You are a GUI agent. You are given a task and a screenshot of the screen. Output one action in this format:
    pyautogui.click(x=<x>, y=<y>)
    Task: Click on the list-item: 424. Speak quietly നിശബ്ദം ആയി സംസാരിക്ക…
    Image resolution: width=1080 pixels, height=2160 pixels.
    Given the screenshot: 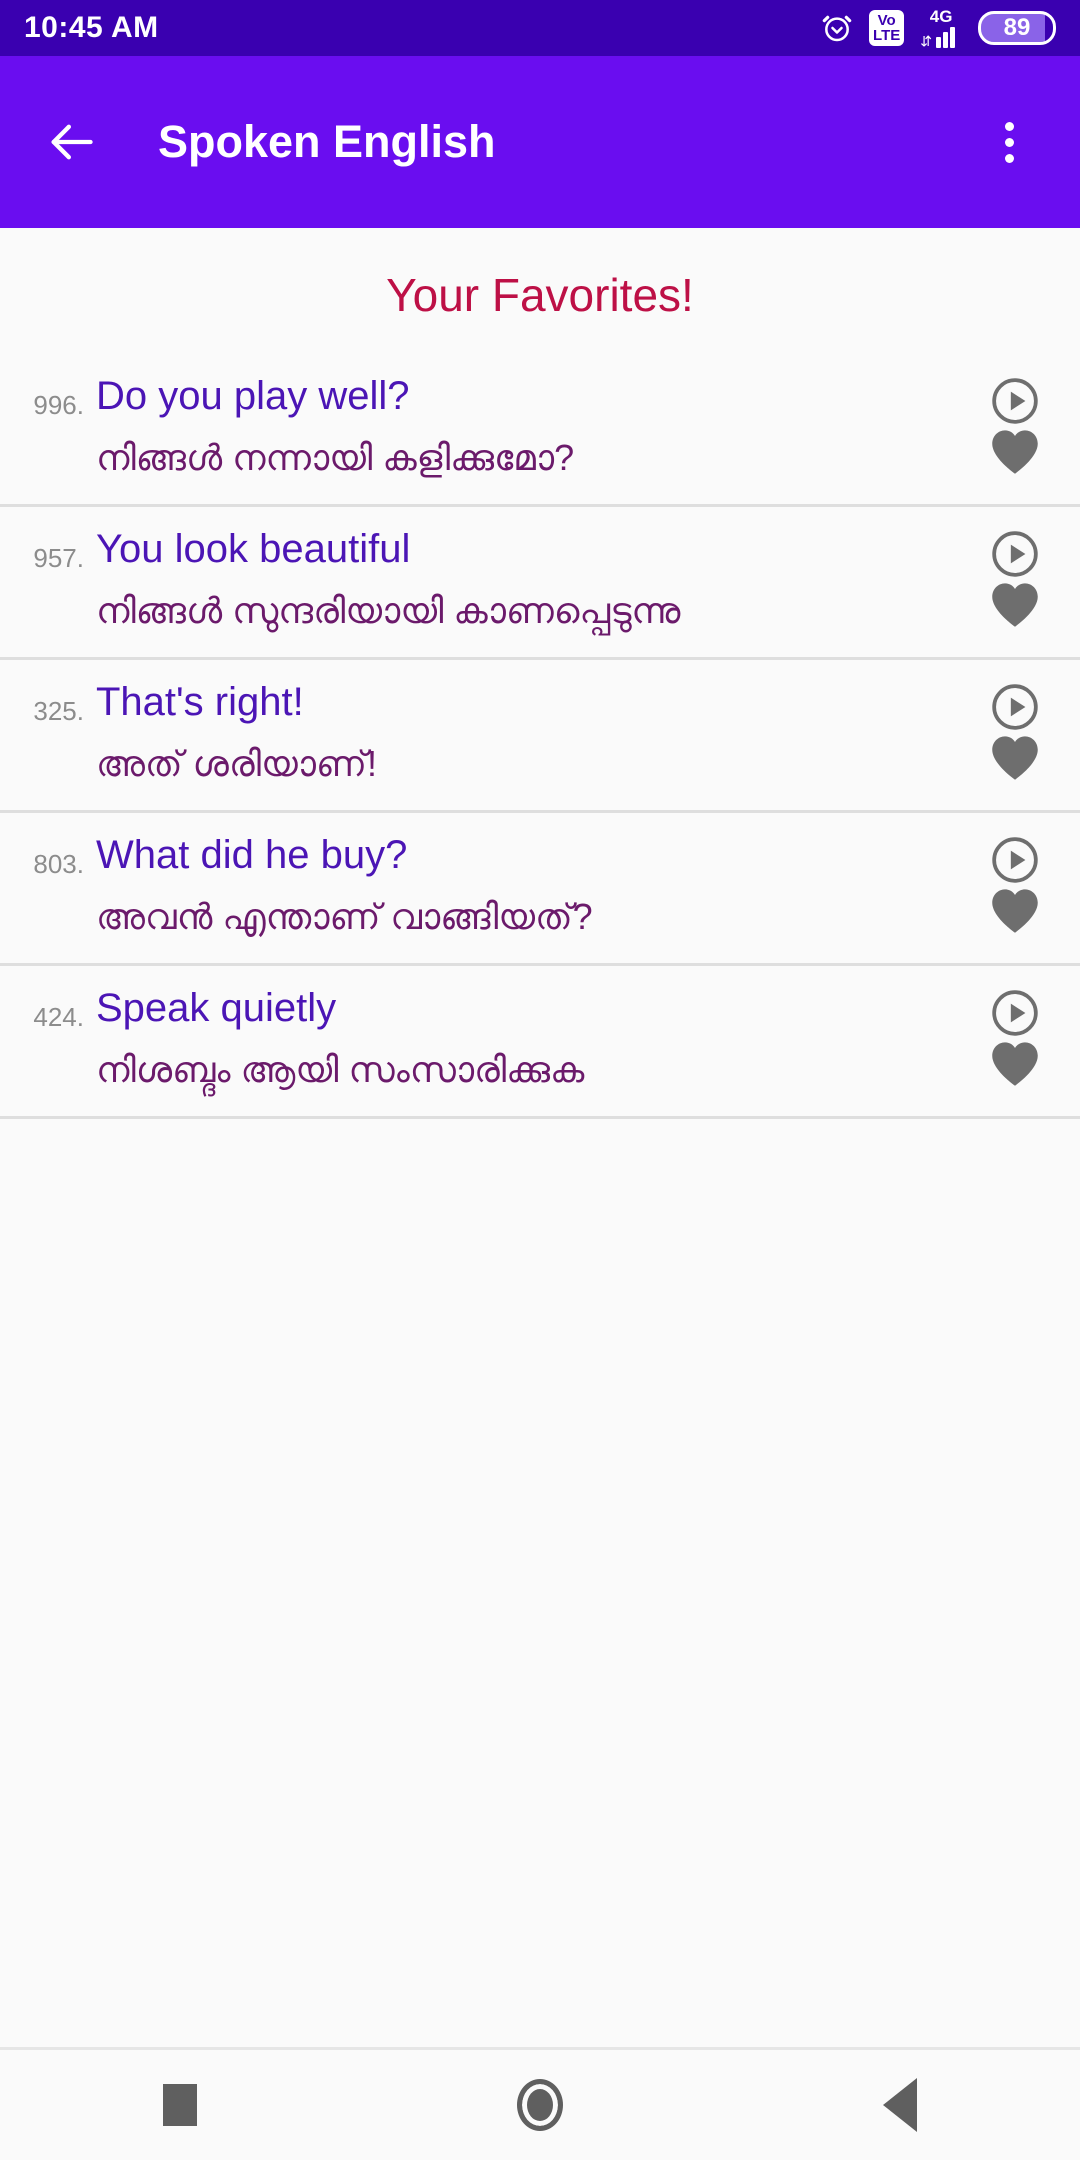 What is the action you would take?
    pyautogui.click(x=540, y=1042)
    